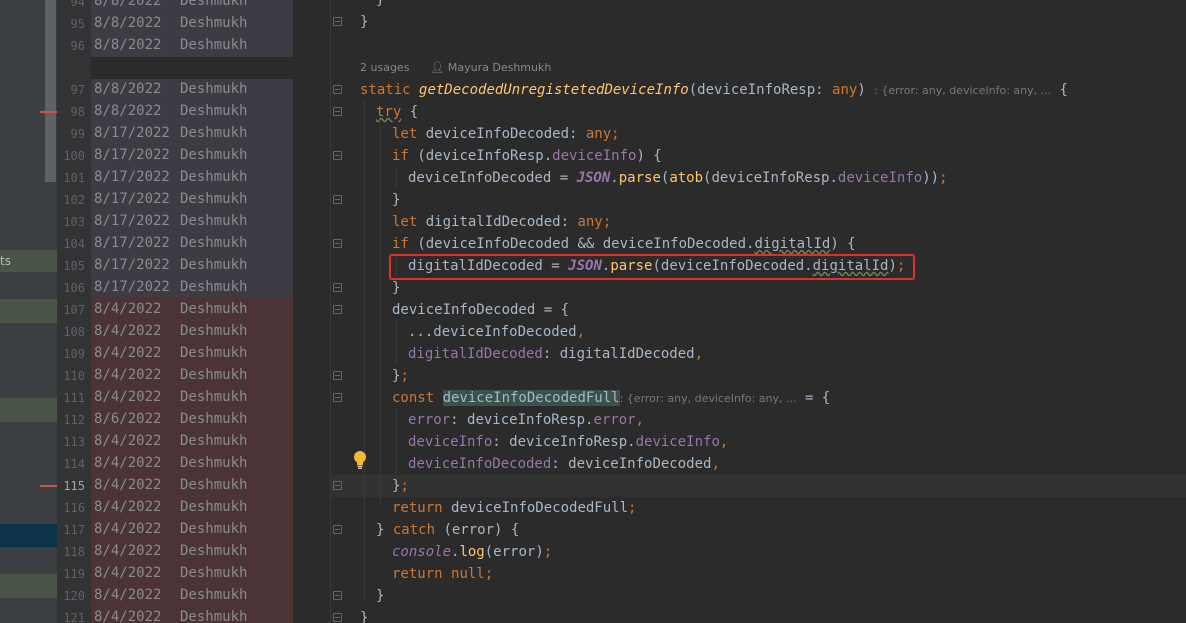 The image size is (1186, 623). I want to click on code-line: if (deviceInfoResp.deviceInfo) {, so click(511, 156).